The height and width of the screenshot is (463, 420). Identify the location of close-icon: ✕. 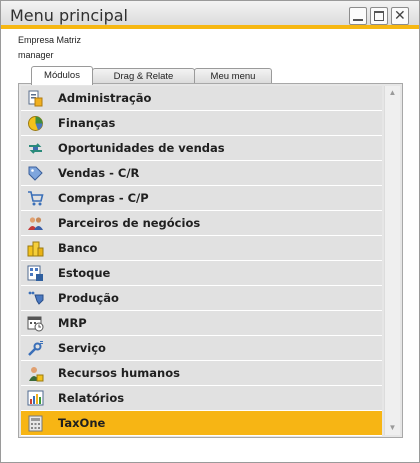
(400, 16).